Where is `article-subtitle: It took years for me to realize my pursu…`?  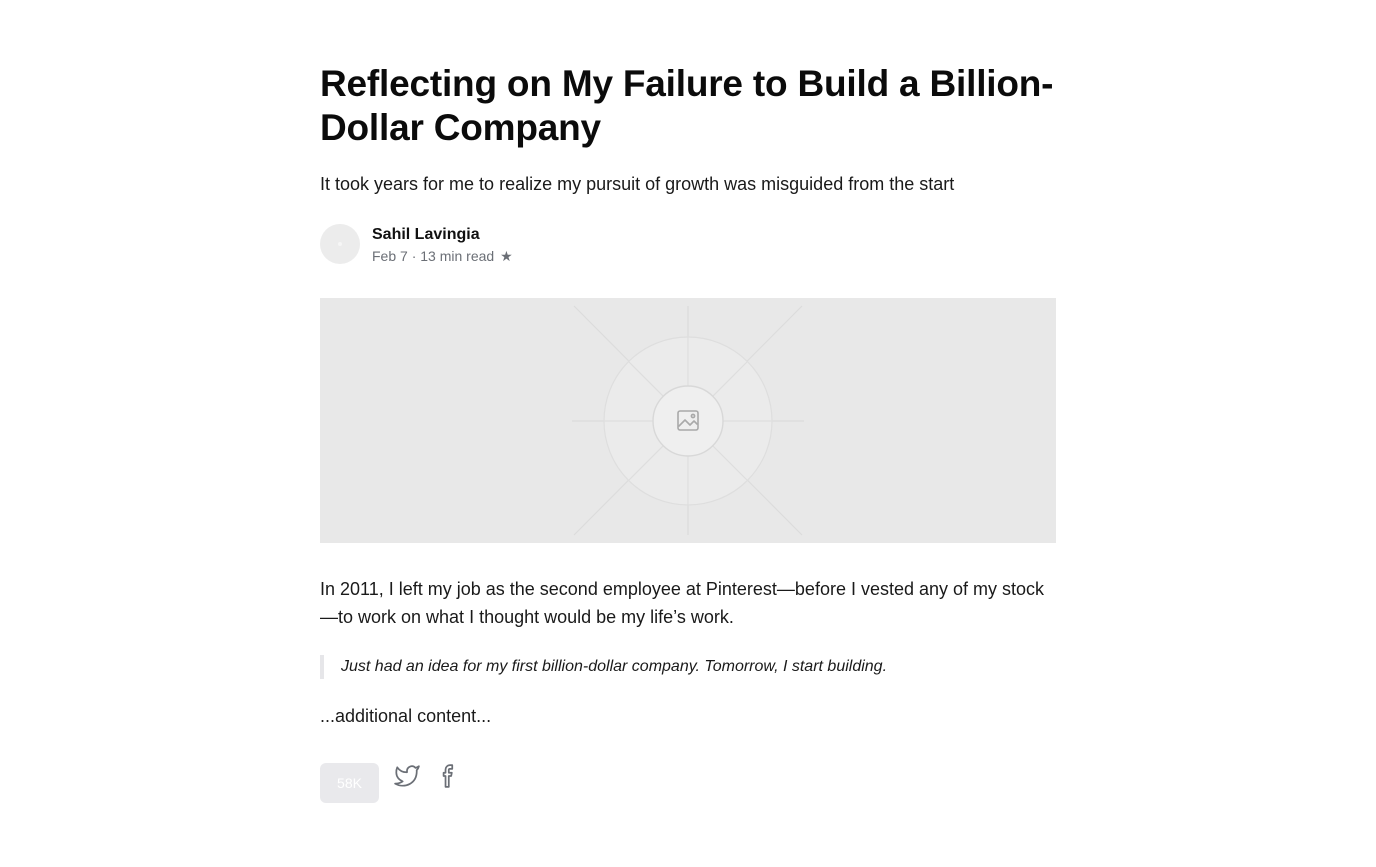 article-subtitle: It took years for me to realize my pursu… is located at coordinates (637, 184).